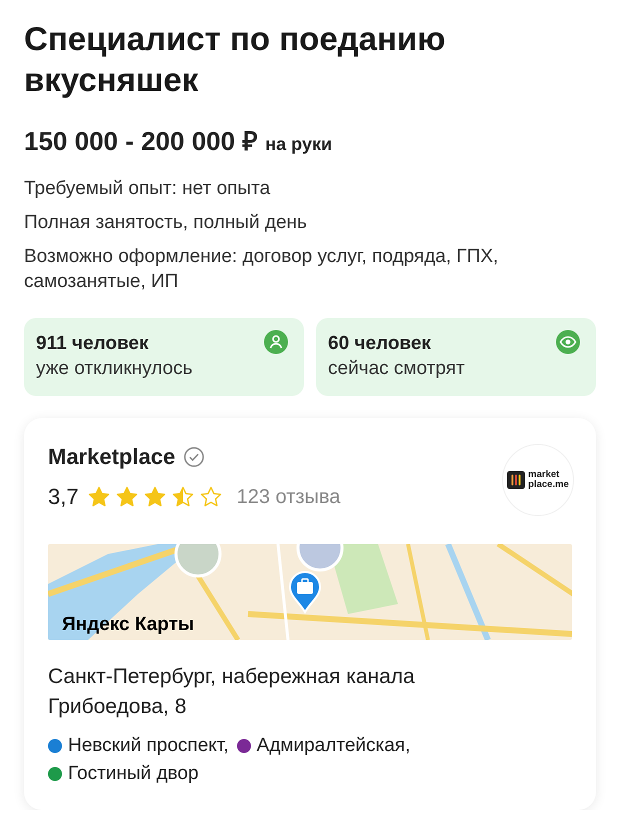 The height and width of the screenshot is (817, 620). What do you see at coordinates (516, 480) in the screenshot?
I see `cutlery-icon` at bounding box center [516, 480].